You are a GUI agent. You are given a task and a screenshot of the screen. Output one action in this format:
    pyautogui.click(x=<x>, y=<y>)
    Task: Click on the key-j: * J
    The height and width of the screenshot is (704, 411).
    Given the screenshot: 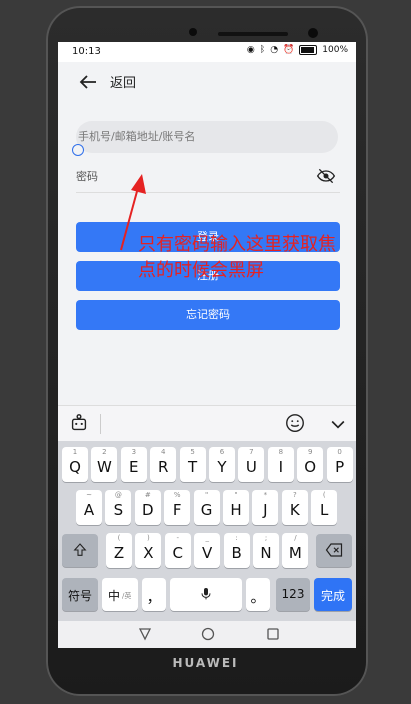 What is the action you would take?
    pyautogui.click(x=265, y=507)
    